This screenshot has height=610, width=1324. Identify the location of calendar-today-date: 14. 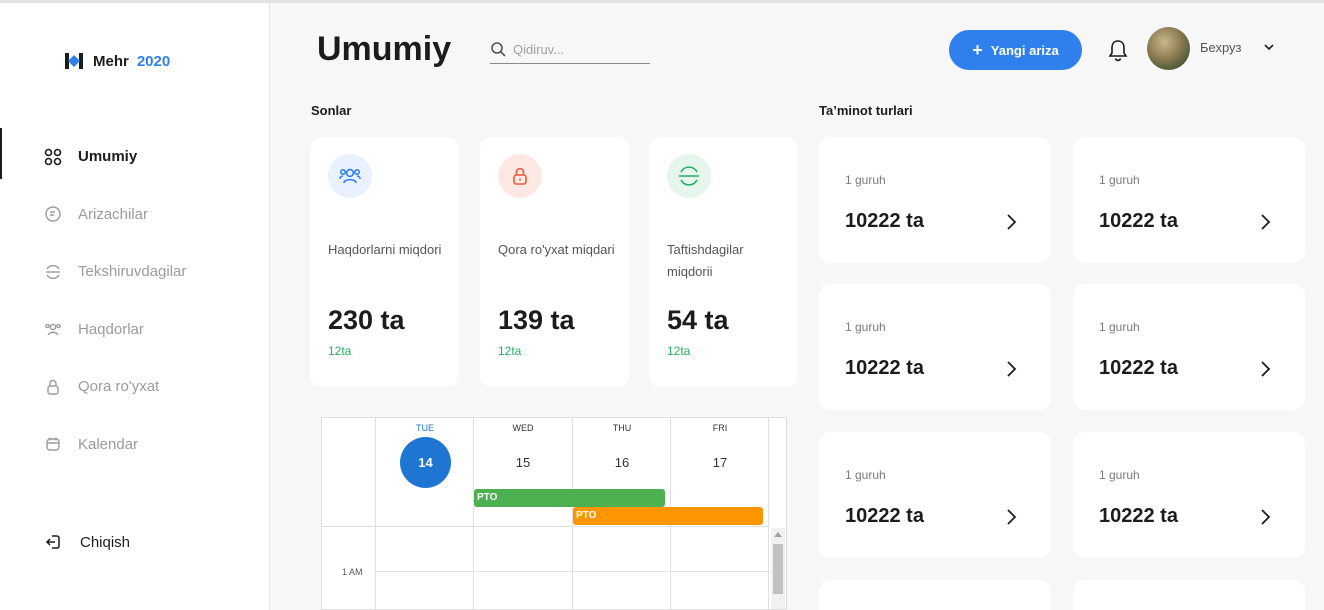
(425, 462).